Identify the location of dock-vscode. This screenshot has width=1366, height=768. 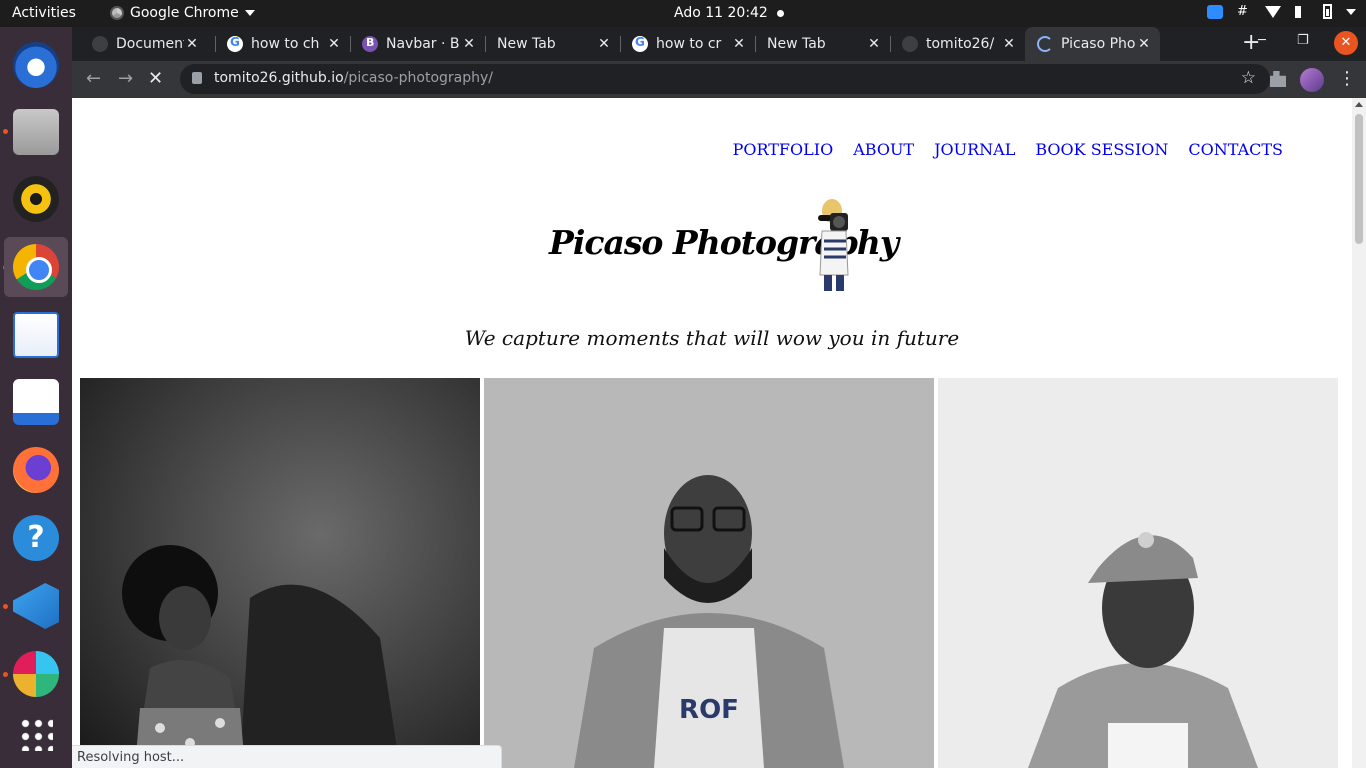
(36, 606).